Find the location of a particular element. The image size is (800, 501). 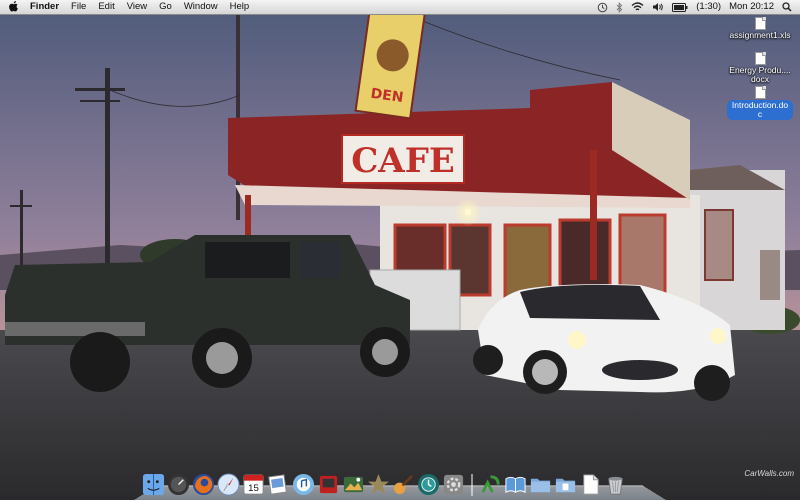

spreadsheet-file-icon is located at coordinates (760, 23).